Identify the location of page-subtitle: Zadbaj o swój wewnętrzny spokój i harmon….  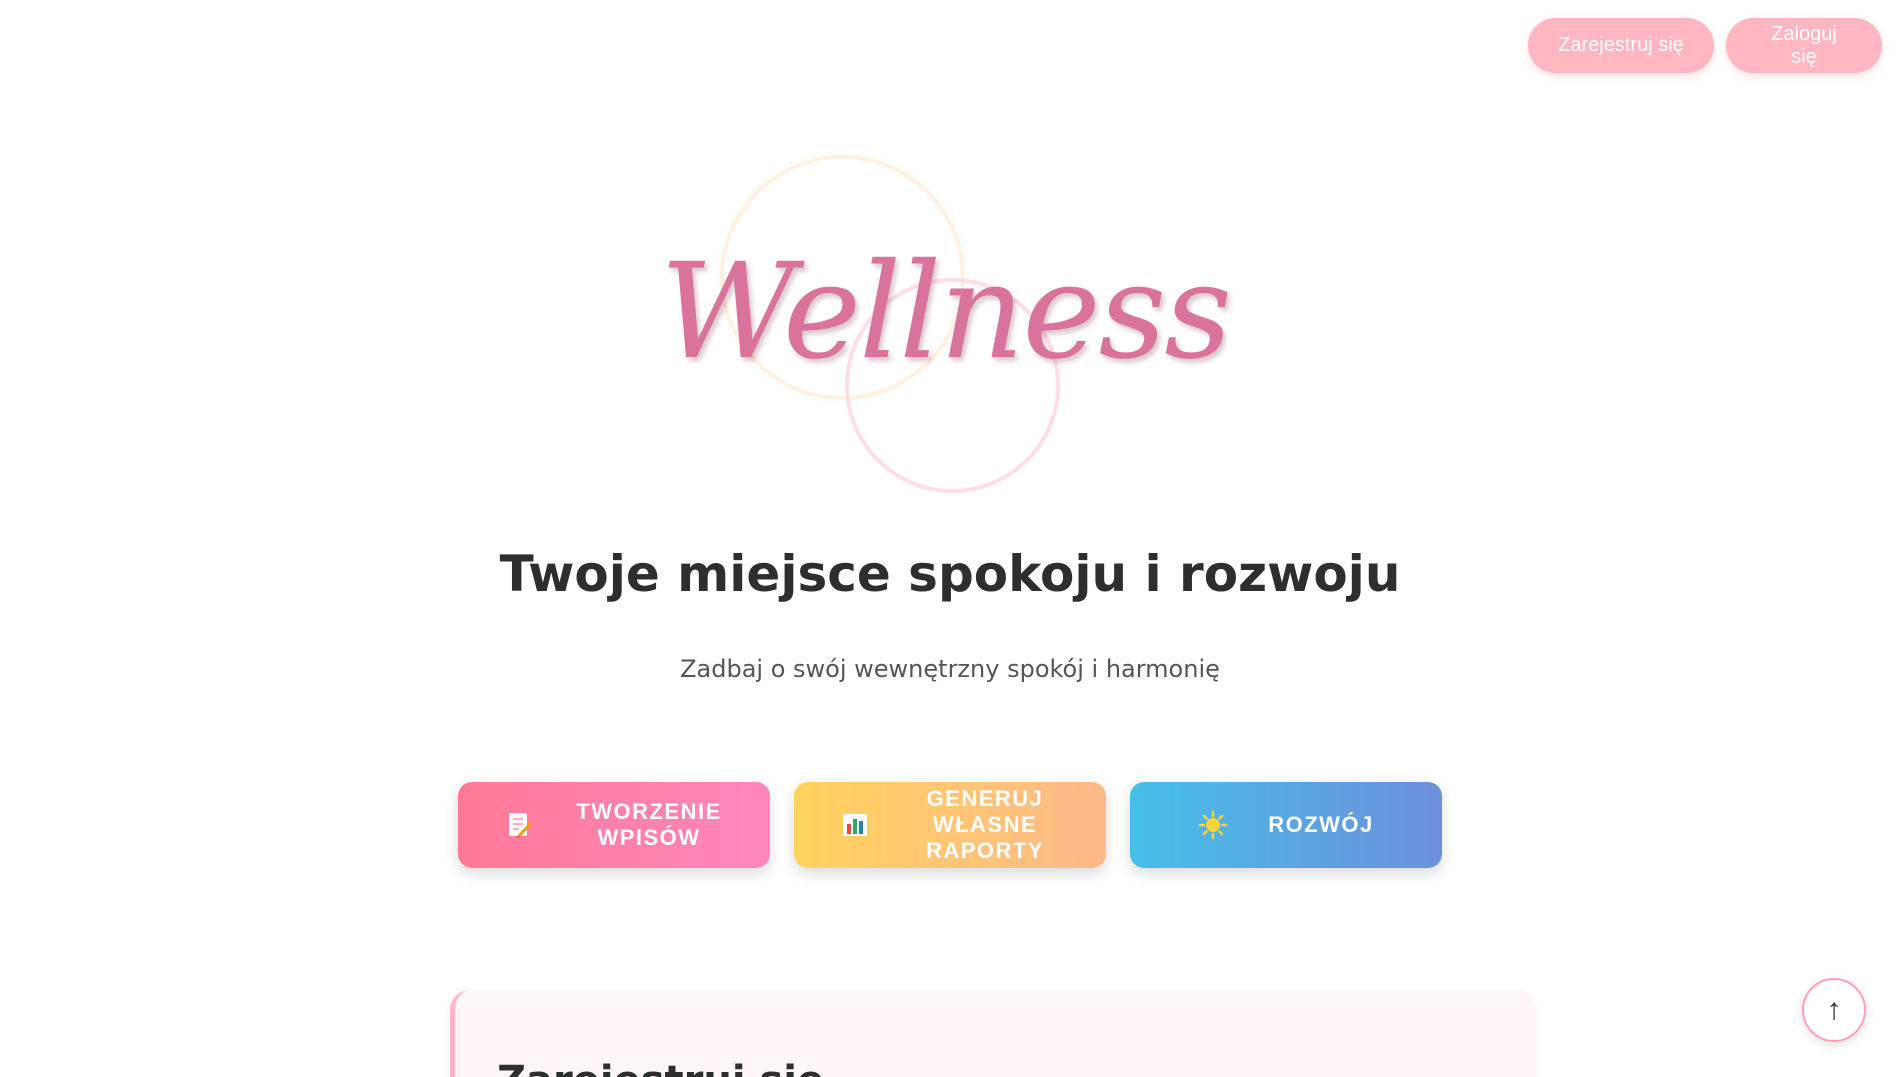
(950, 669).